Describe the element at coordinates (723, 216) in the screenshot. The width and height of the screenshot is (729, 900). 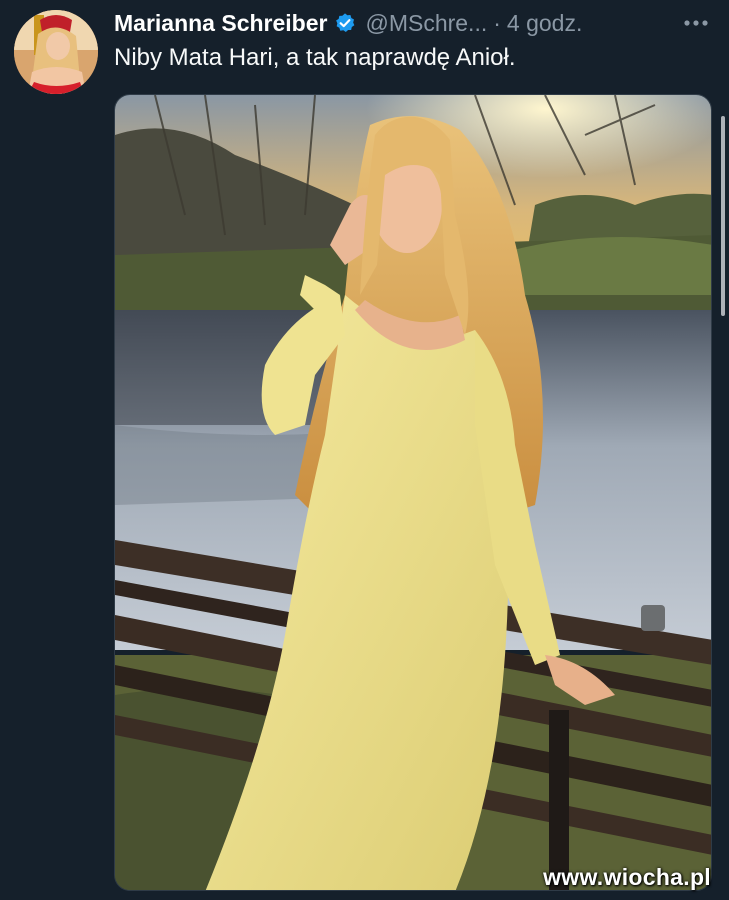
I see `scrollbar` at that location.